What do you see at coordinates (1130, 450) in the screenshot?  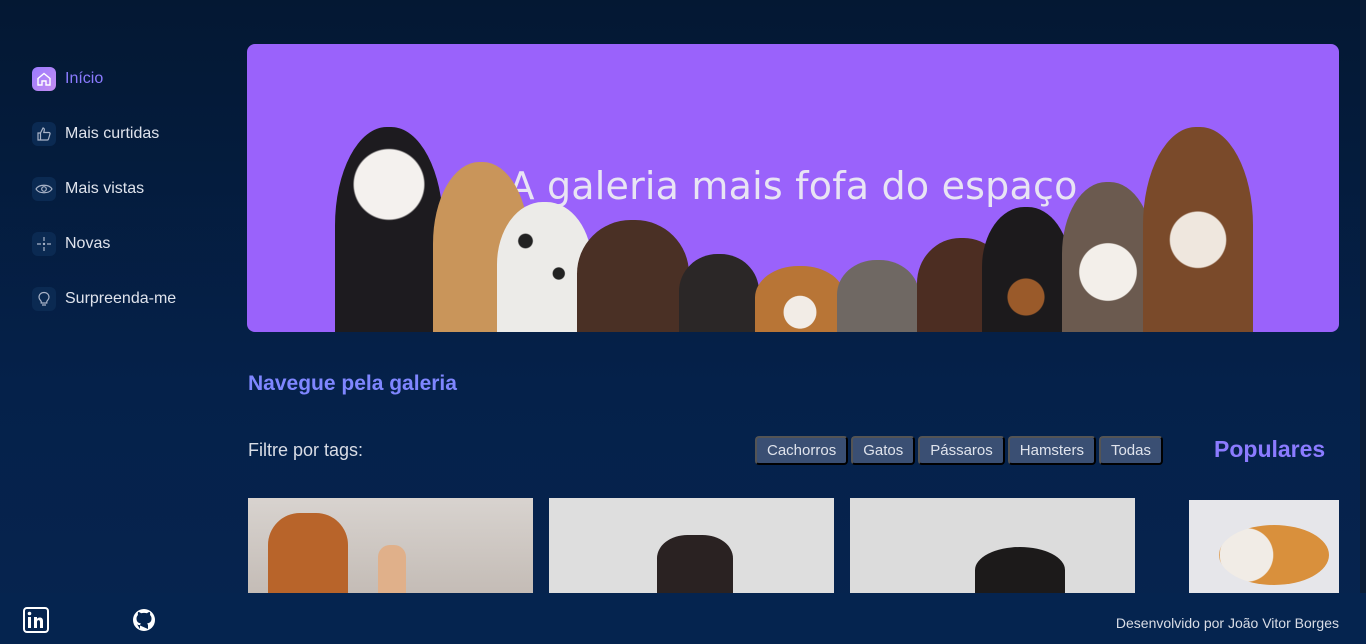 I see `tag-todas: Todas` at bounding box center [1130, 450].